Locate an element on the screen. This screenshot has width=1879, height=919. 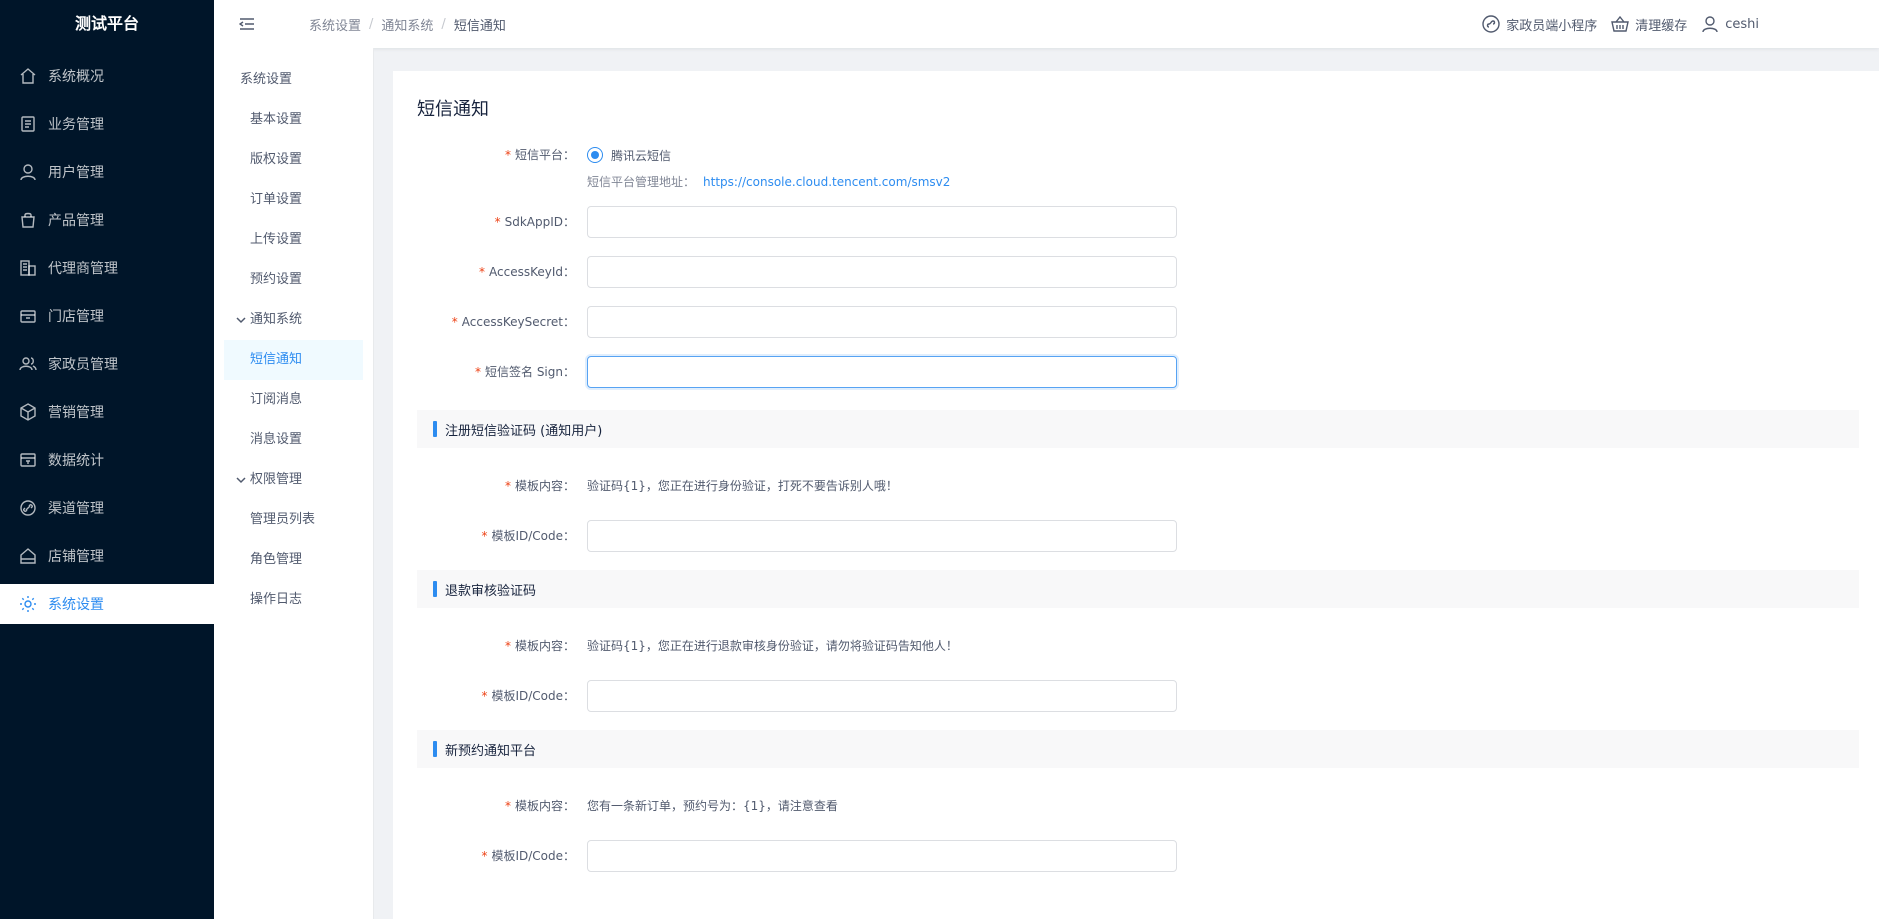
submenu-item-admins: 管理员列表 is located at coordinates (293, 520).